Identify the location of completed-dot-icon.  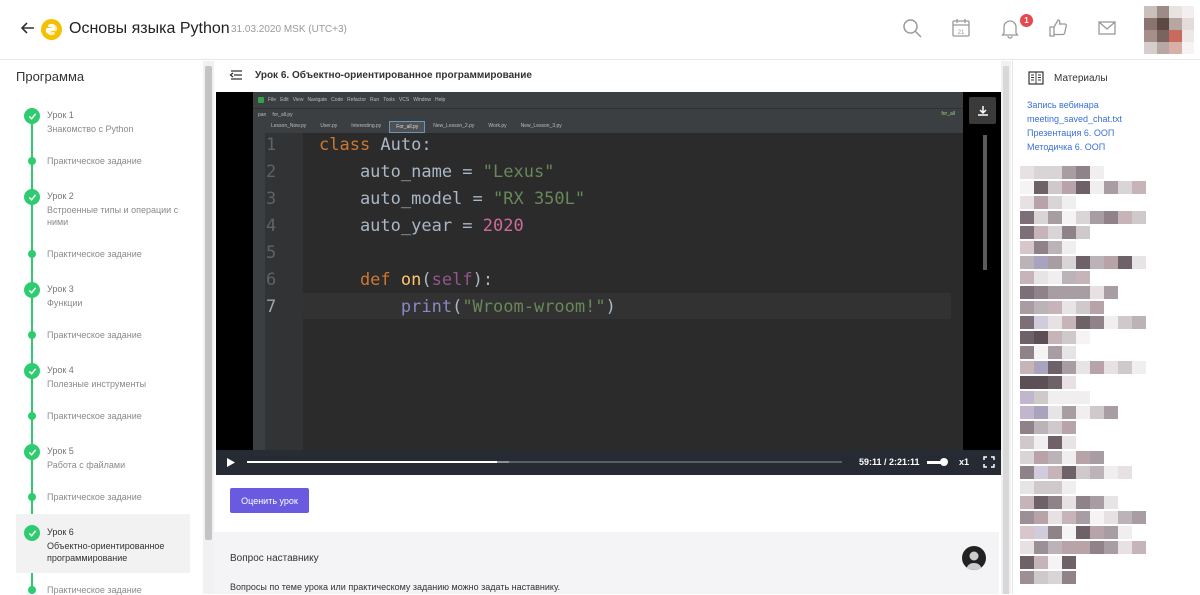
(32, 254).